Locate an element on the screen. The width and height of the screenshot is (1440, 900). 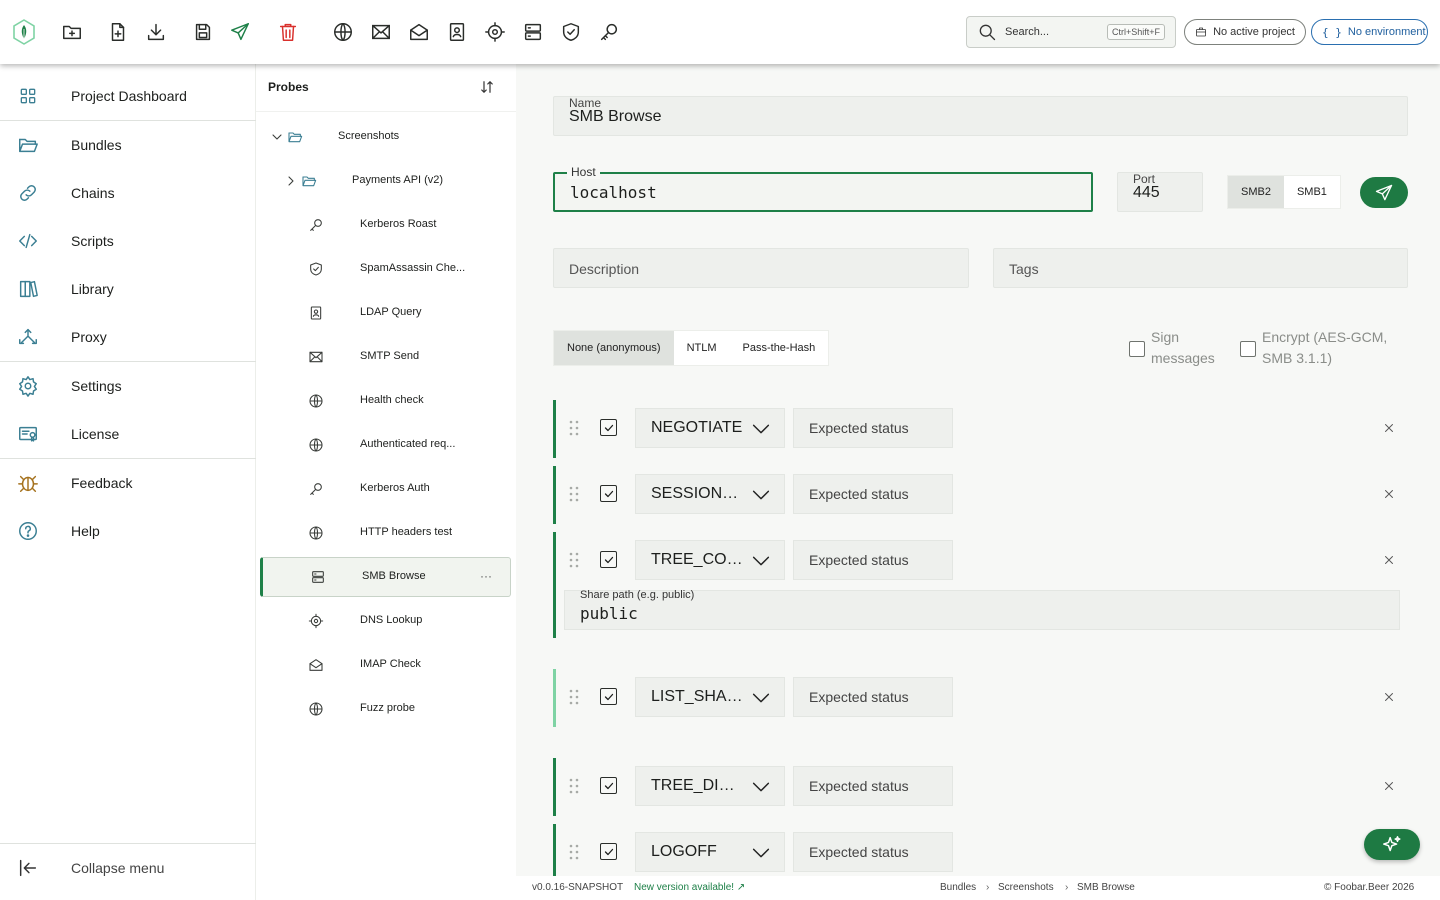
sidebar-item-library: Library is located at coordinates (128, 289).